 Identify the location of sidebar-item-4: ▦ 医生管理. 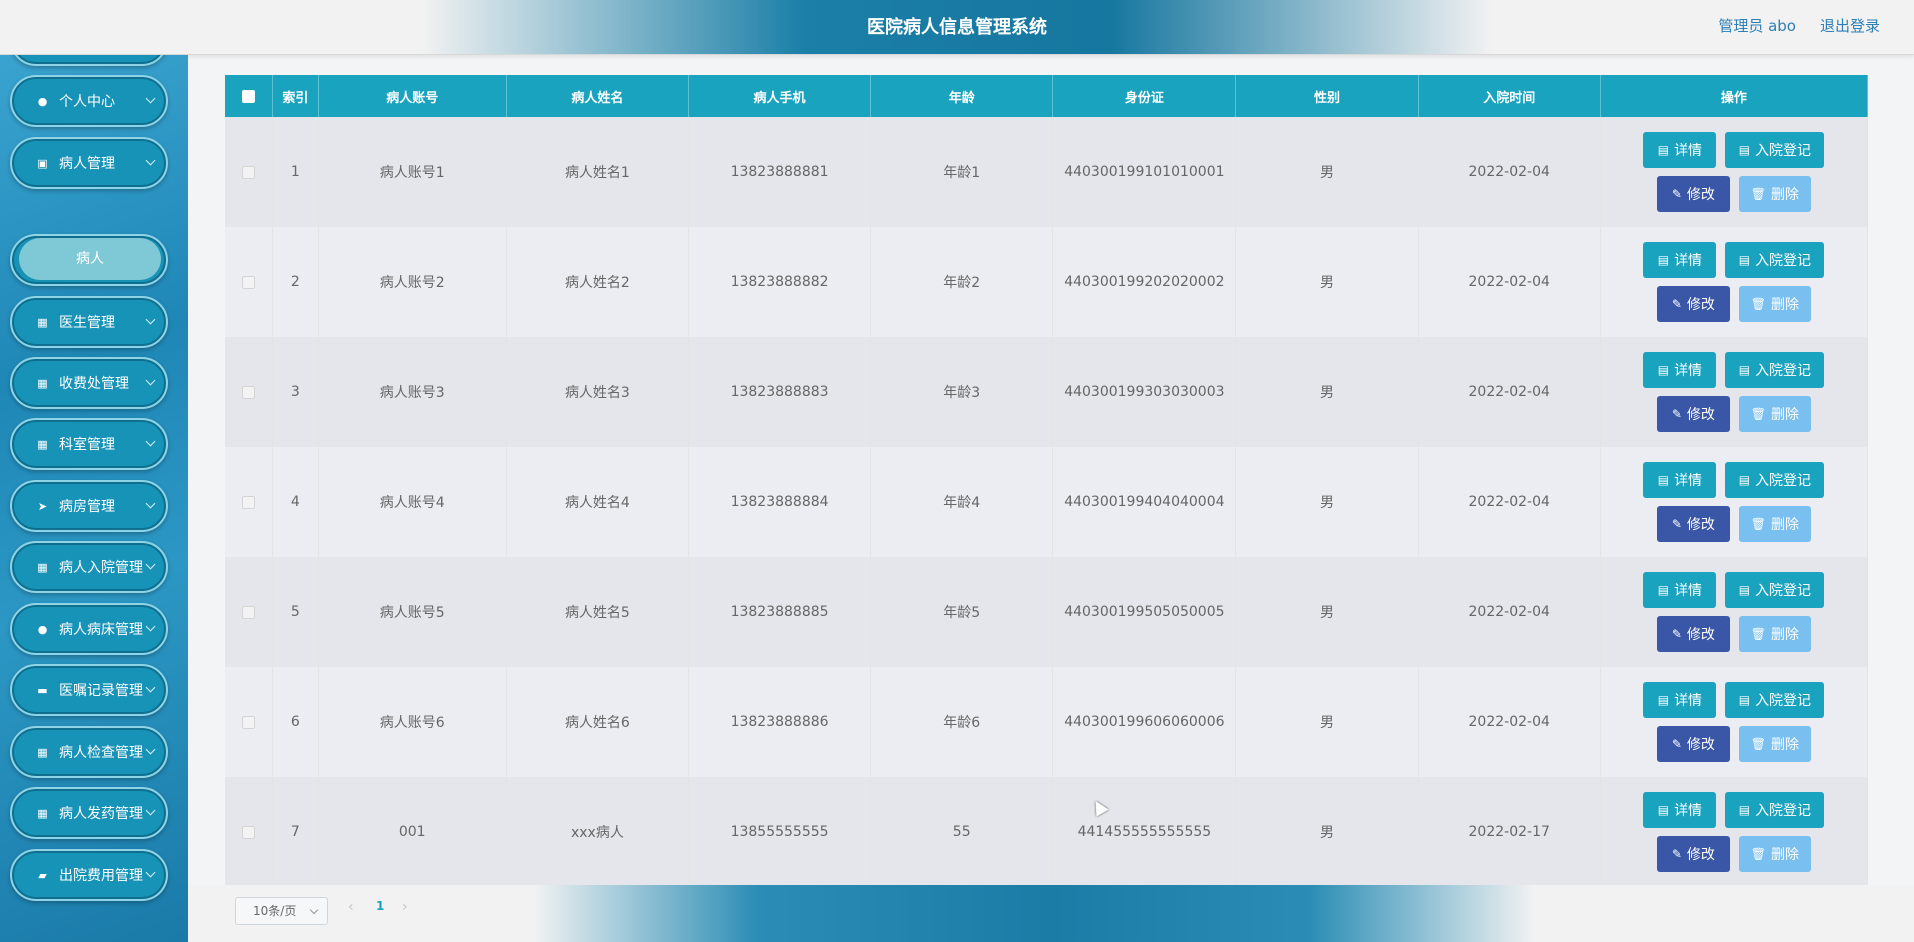
(89, 322).